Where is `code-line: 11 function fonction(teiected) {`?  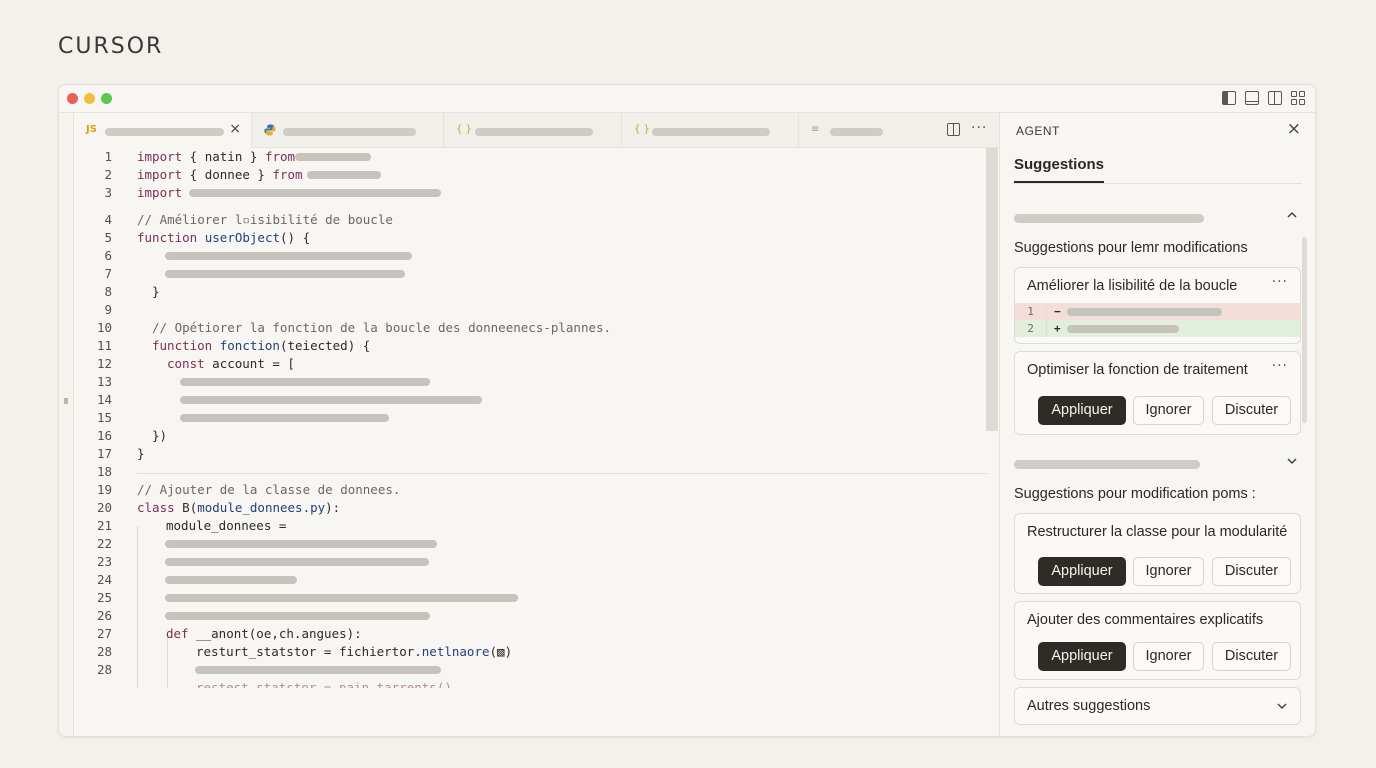 code-line: 11 function fonction(teiected) { is located at coordinates (233, 345).